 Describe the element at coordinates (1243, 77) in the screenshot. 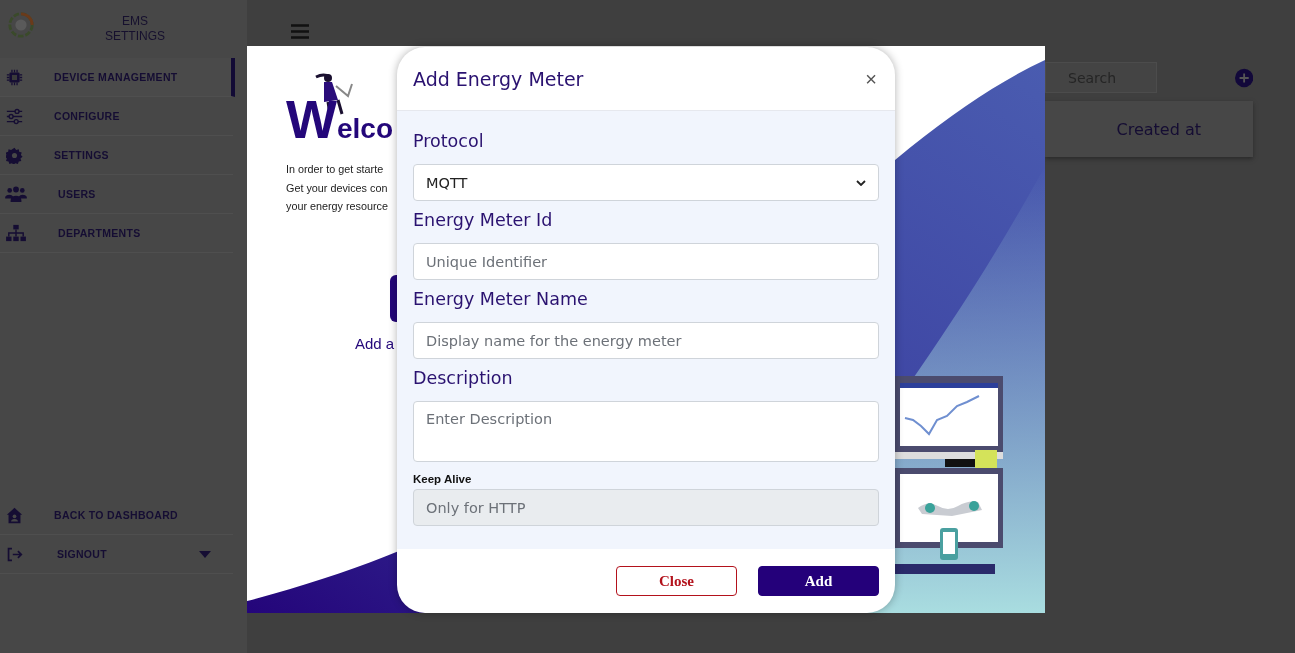

I see `add-icon` at that location.